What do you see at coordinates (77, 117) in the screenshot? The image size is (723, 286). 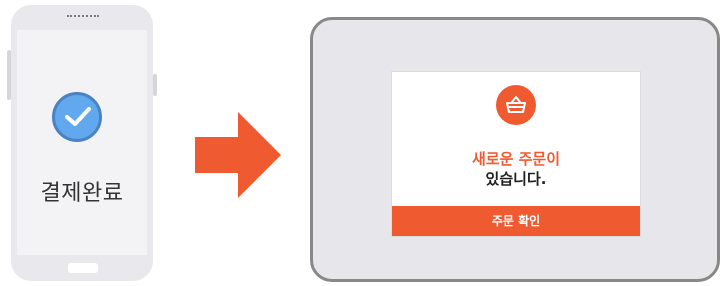 I see `check-circle-icon` at bounding box center [77, 117].